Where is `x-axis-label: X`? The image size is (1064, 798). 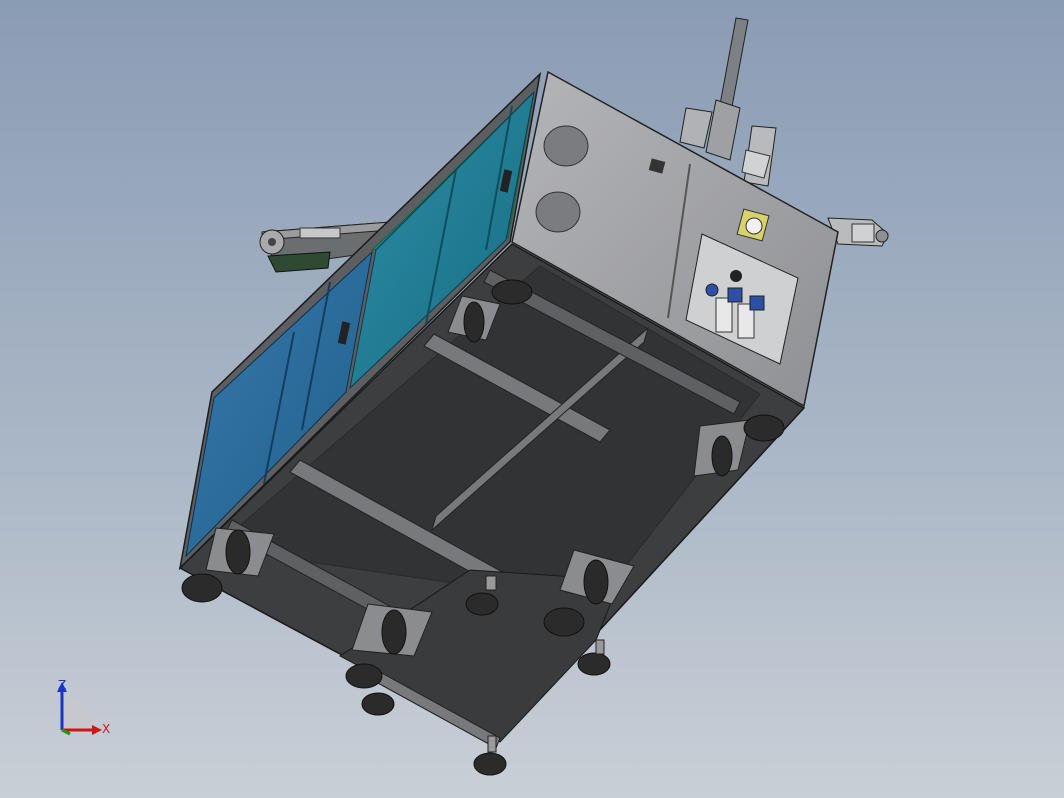
x-axis-label: X is located at coordinates (106, 729).